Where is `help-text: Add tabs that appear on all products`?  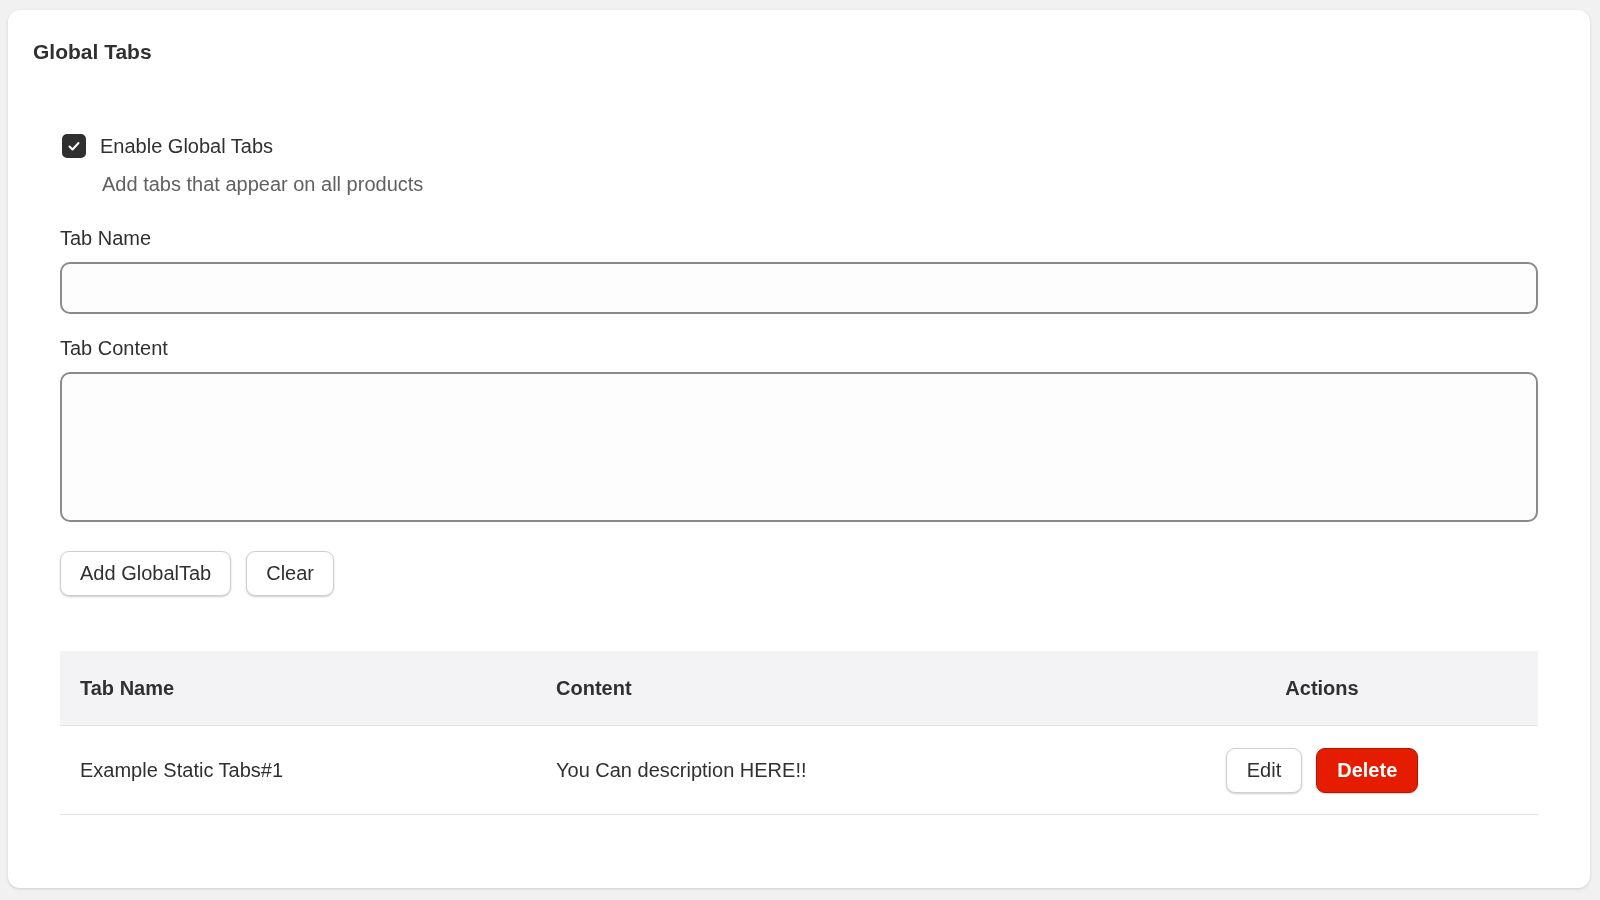 help-text: Add tabs that appear on all products is located at coordinates (263, 184).